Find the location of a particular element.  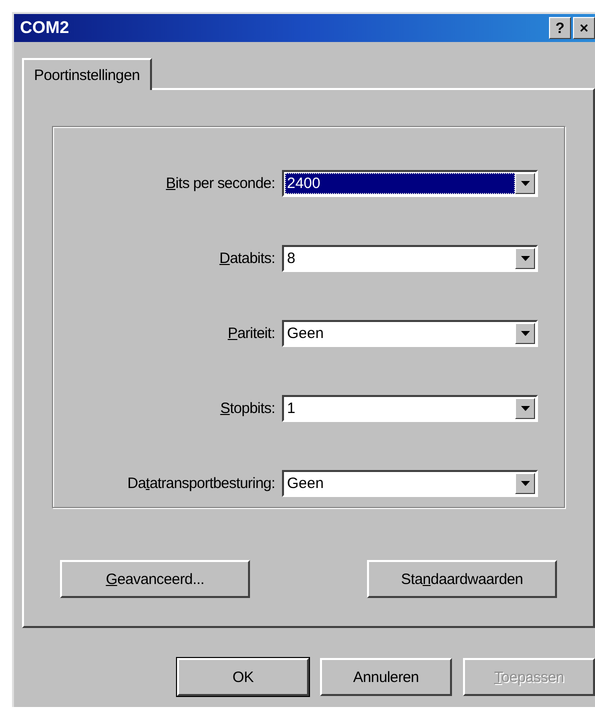

help-button: ? is located at coordinates (560, 28).